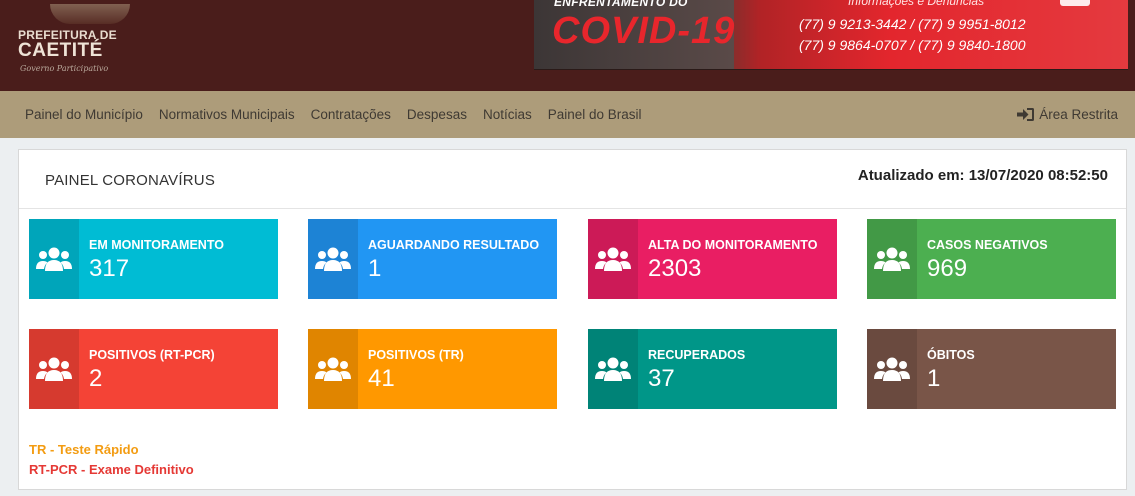 This screenshot has width=1135, height=496. Describe the element at coordinates (987, 245) in the screenshot. I see `card-label: CASOS NEGATIVOS` at that location.